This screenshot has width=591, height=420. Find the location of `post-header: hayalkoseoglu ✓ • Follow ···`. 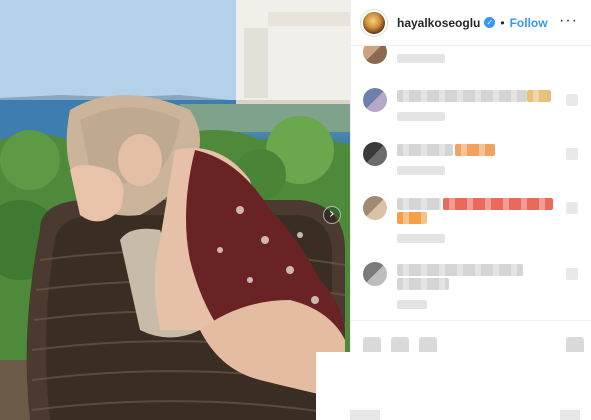

post-header: hayalkoseoglu ✓ • Follow ··· is located at coordinates (471, 23).